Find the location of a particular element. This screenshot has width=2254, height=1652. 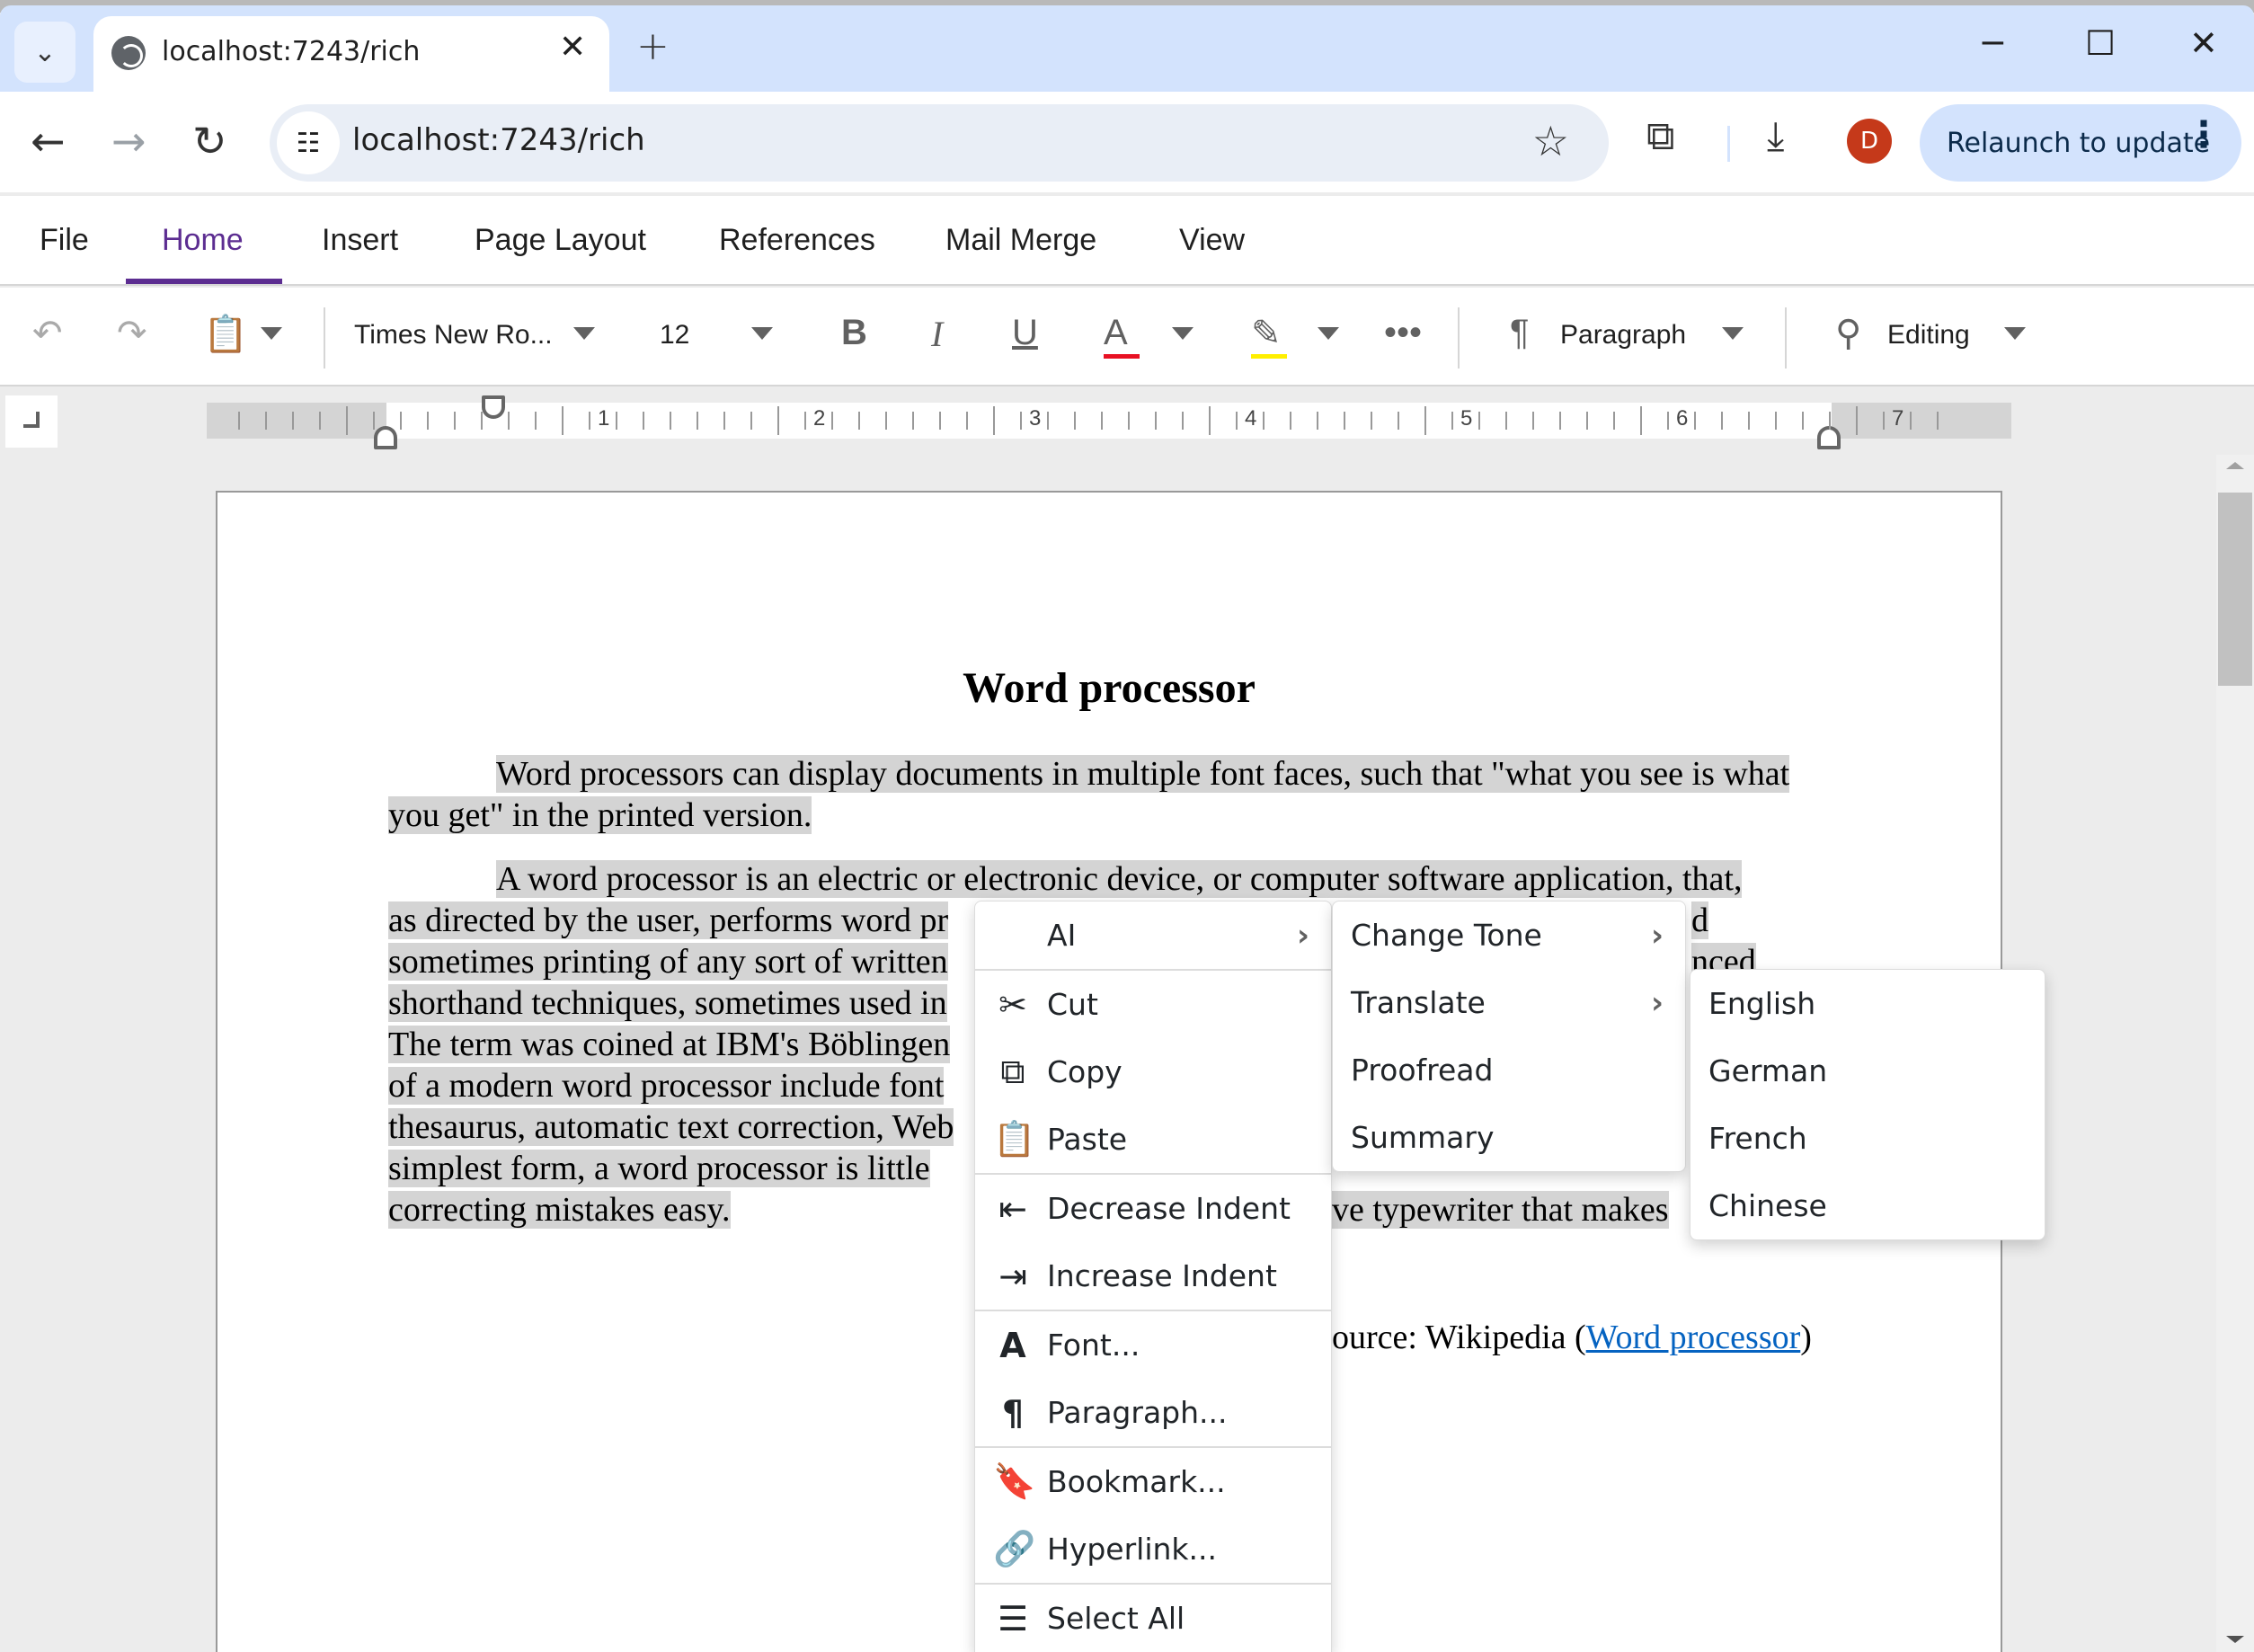

highlight-caret is located at coordinates (1329, 333).